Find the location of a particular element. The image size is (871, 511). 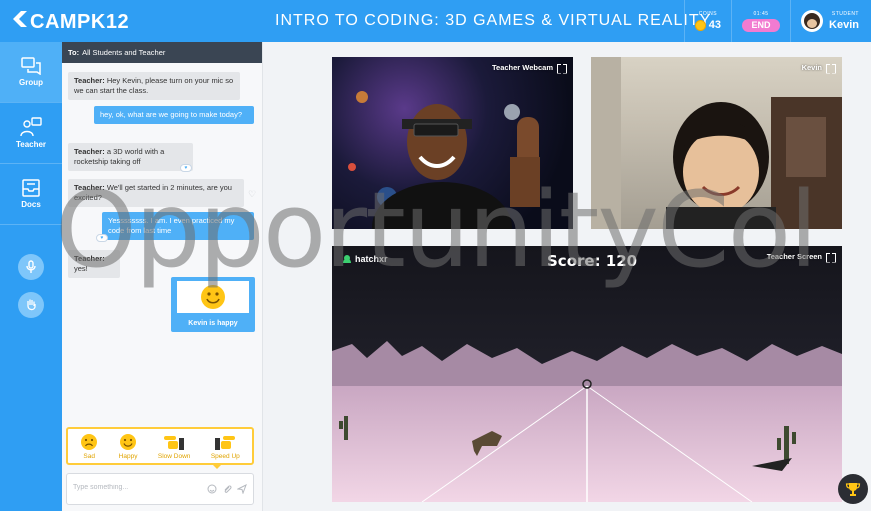

student-name: Kevin is located at coordinates (844, 25).